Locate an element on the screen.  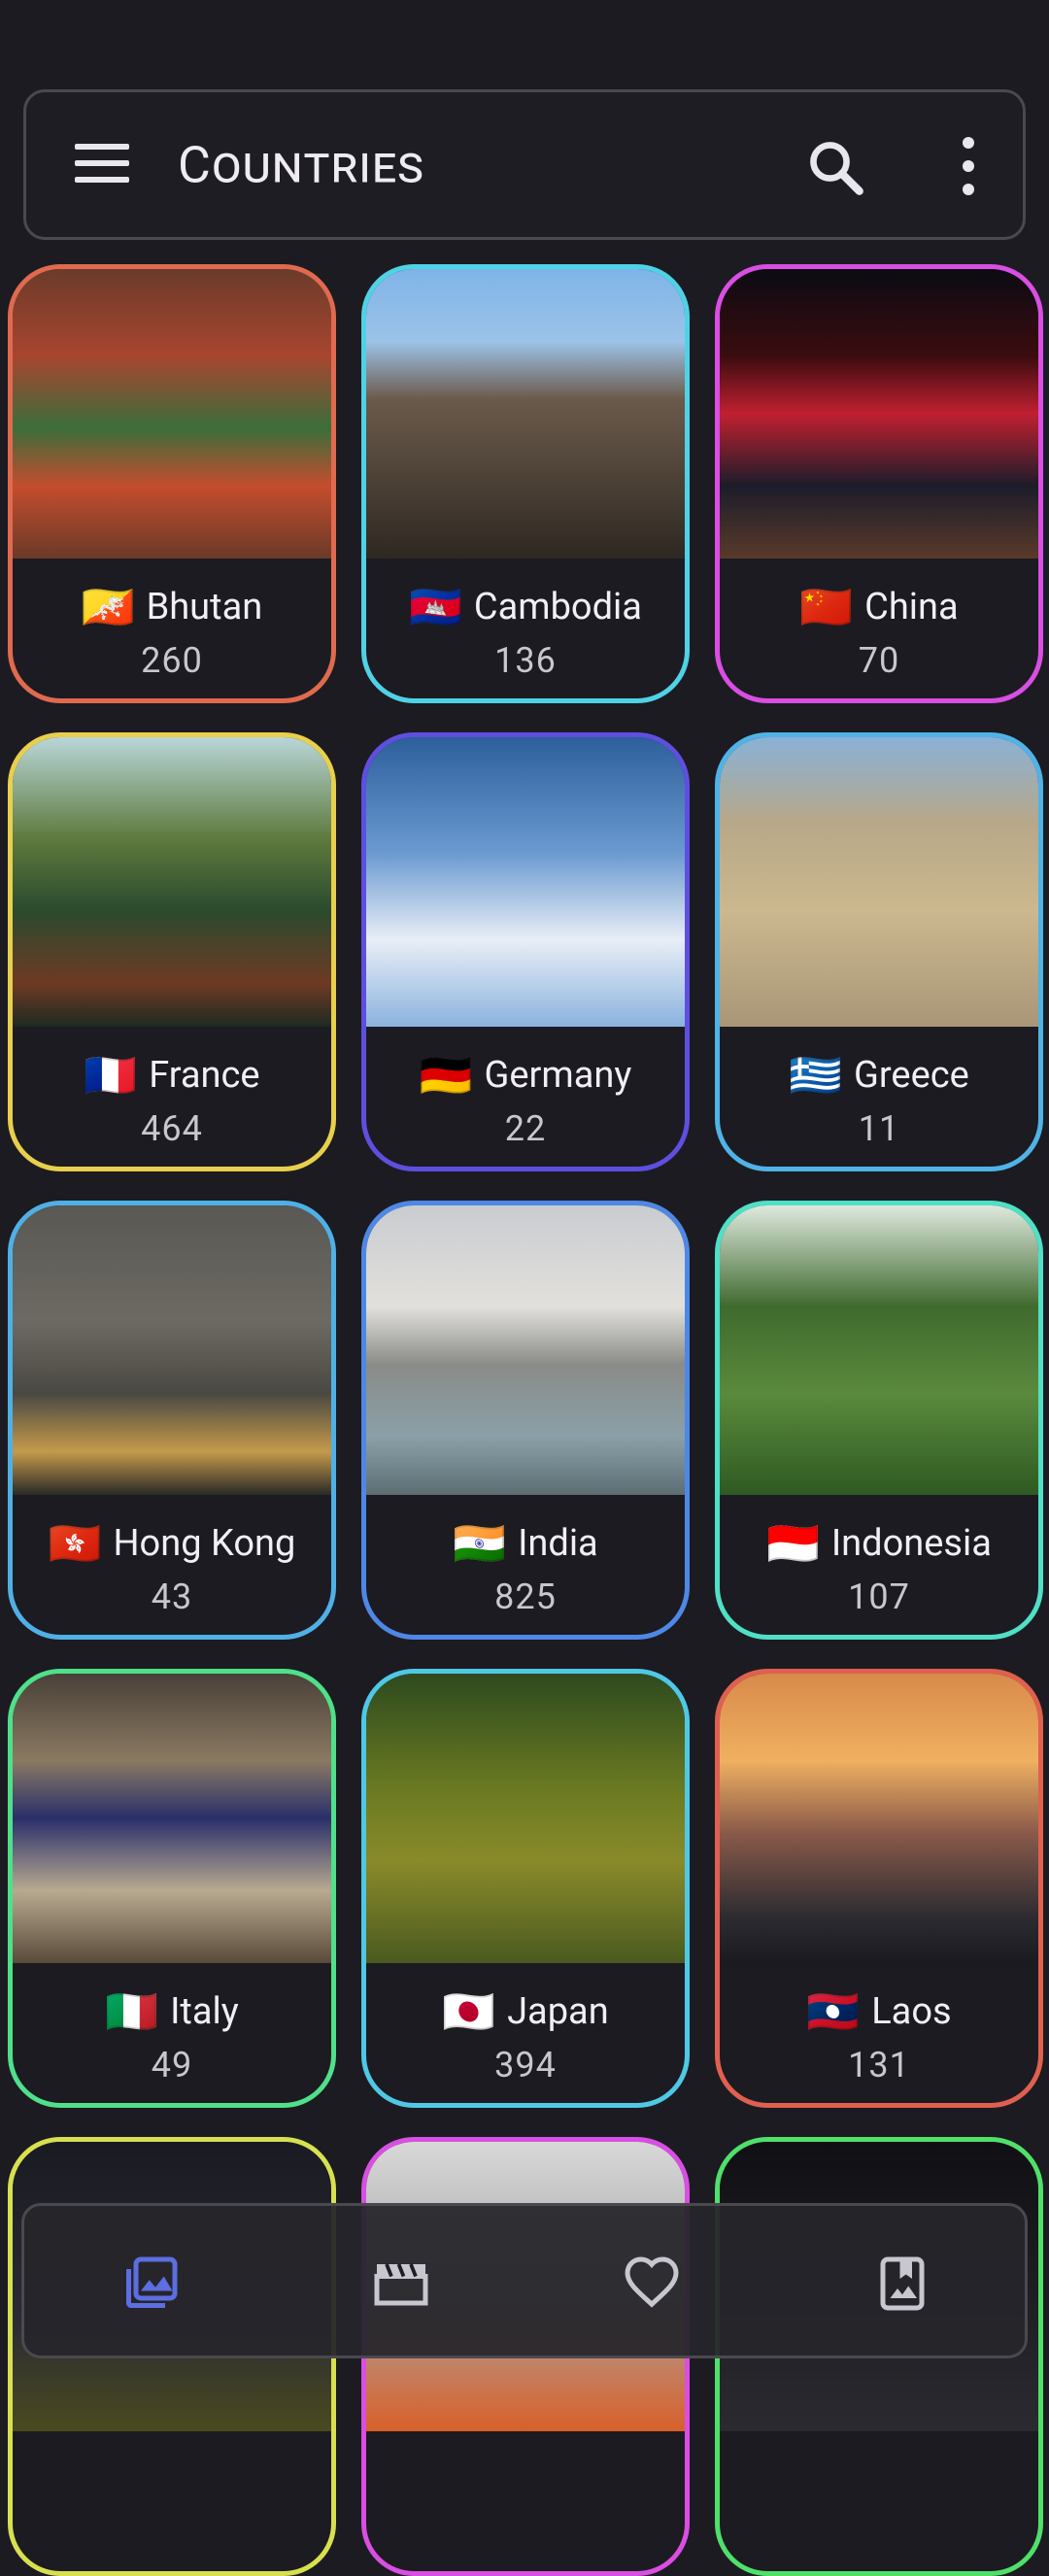
menu-icon is located at coordinates (102, 165).